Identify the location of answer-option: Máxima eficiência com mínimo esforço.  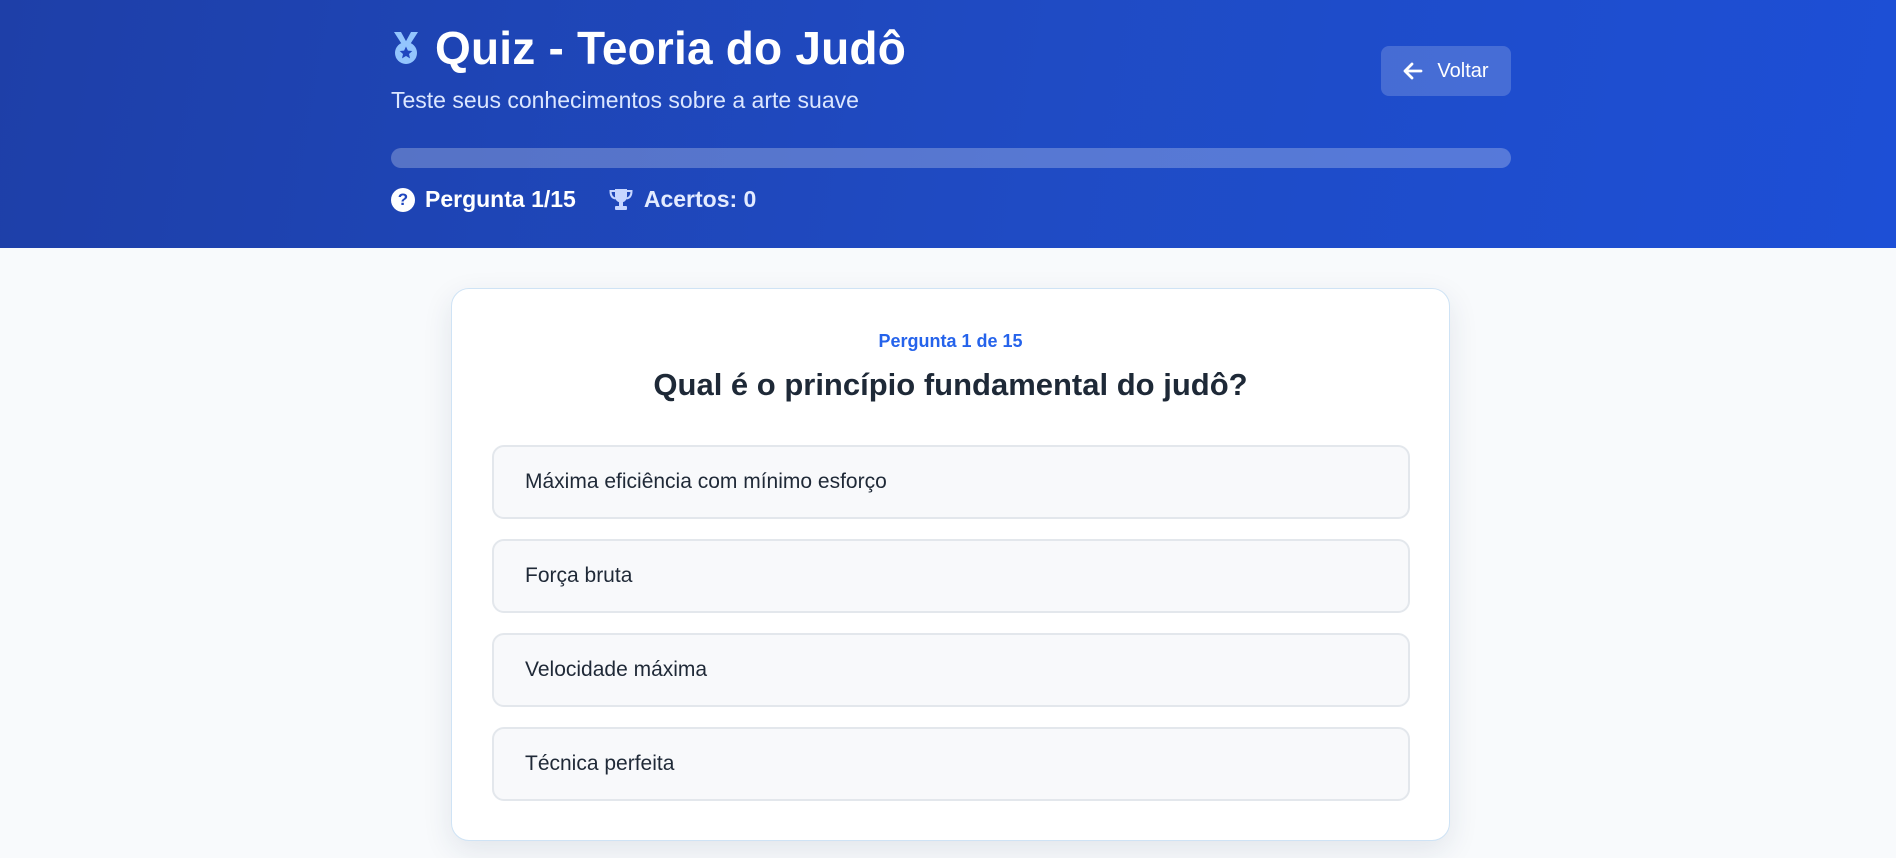
(951, 482).